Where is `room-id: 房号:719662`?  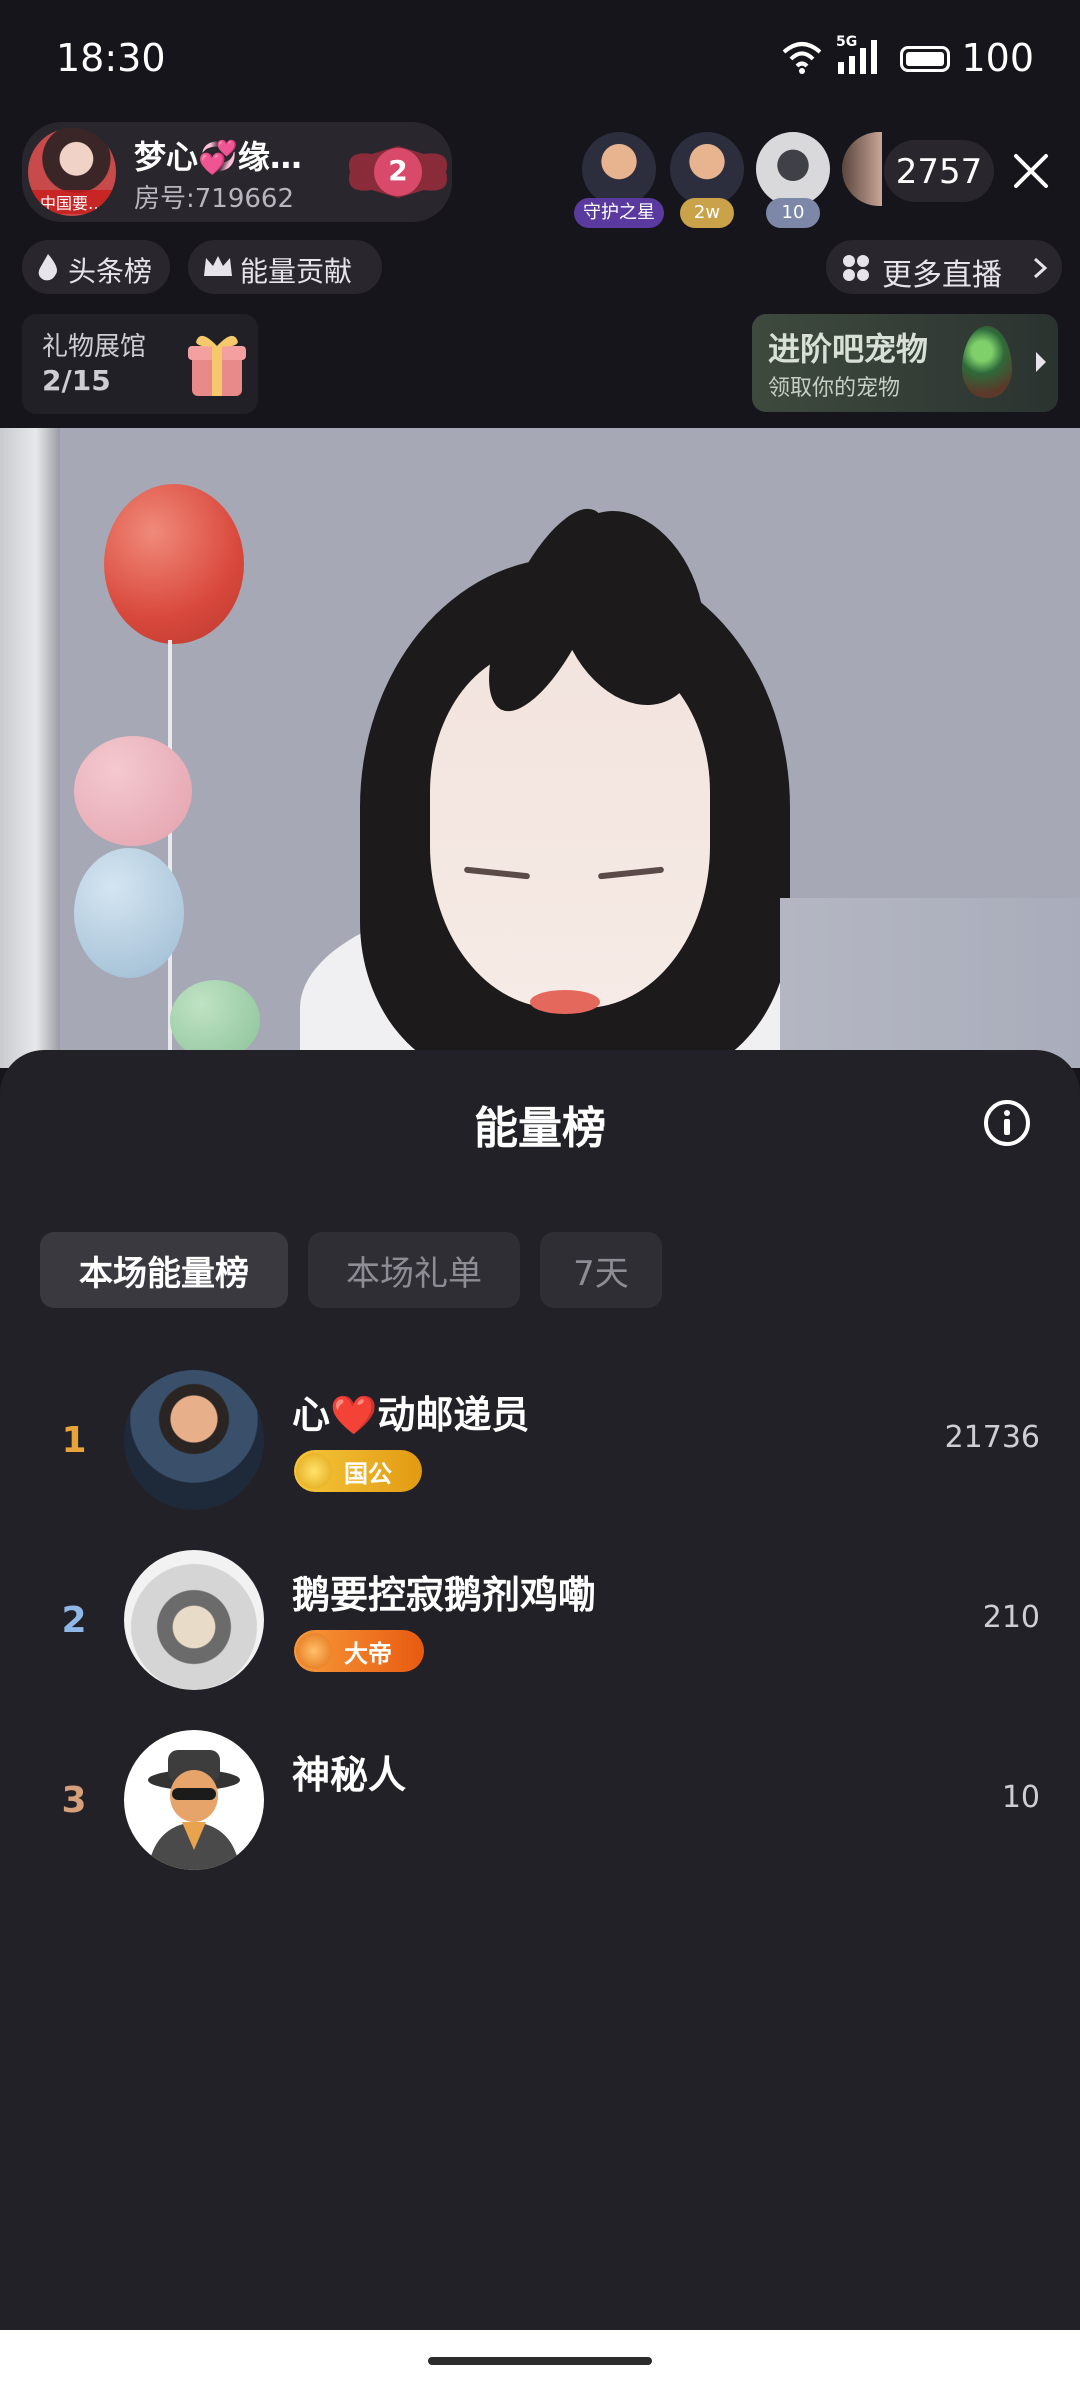 room-id: 房号:719662 is located at coordinates (214, 199).